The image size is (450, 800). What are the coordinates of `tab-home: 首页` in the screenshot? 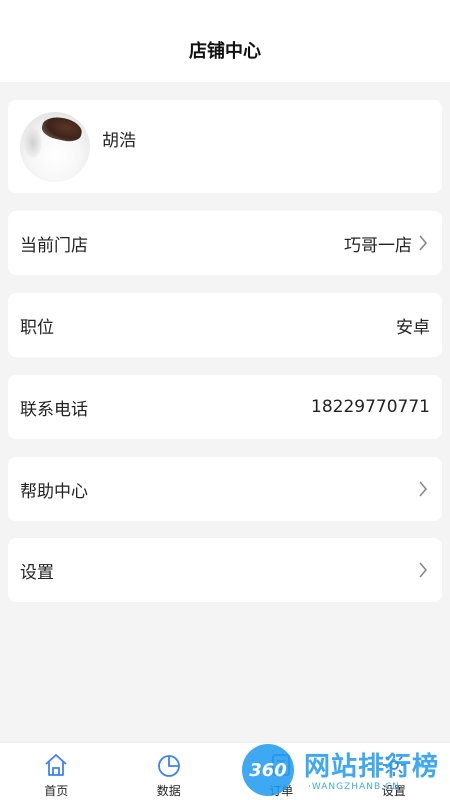 It's located at (56, 771).